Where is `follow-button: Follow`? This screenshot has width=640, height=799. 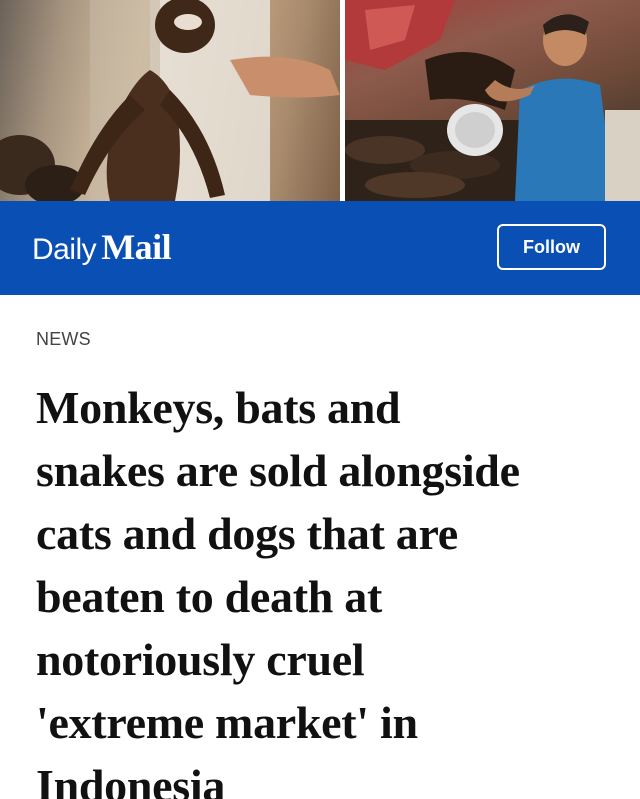 follow-button: Follow is located at coordinates (551, 247).